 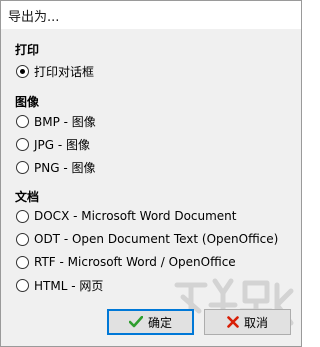 What do you see at coordinates (65, 167) in the screenshot?
I see `radio-png-label: PNG - 图像` at bounding box center [65, 167].